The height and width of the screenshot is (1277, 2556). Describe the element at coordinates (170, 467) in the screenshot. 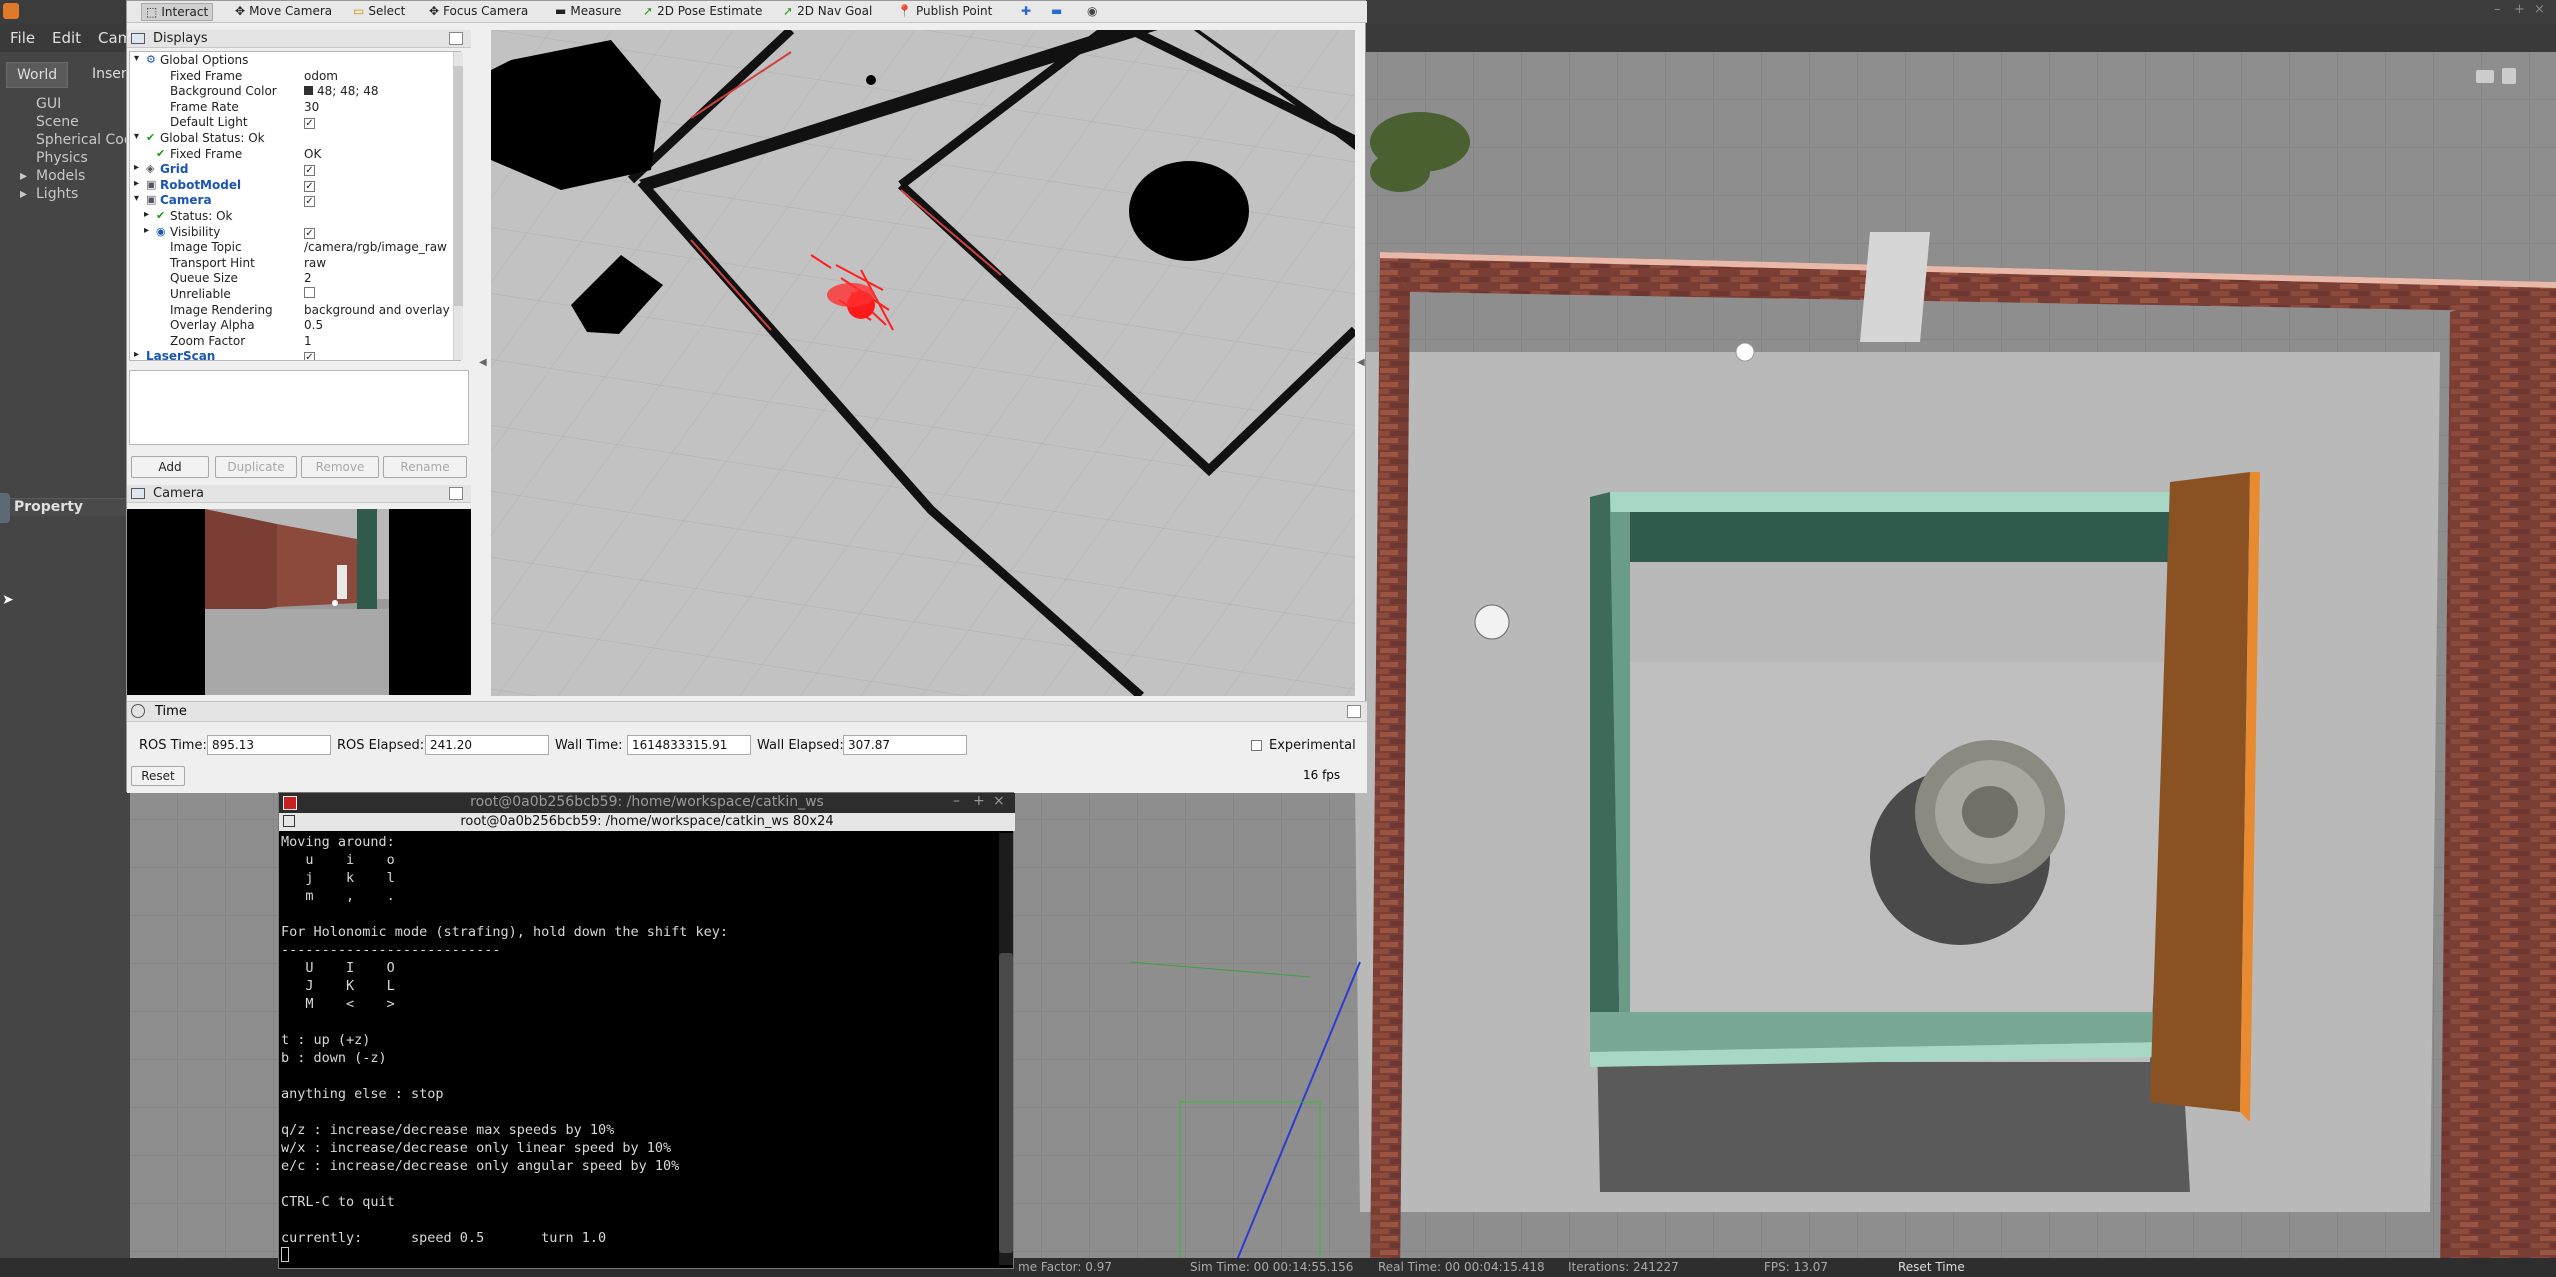

I see `add-button: Add` at that location.